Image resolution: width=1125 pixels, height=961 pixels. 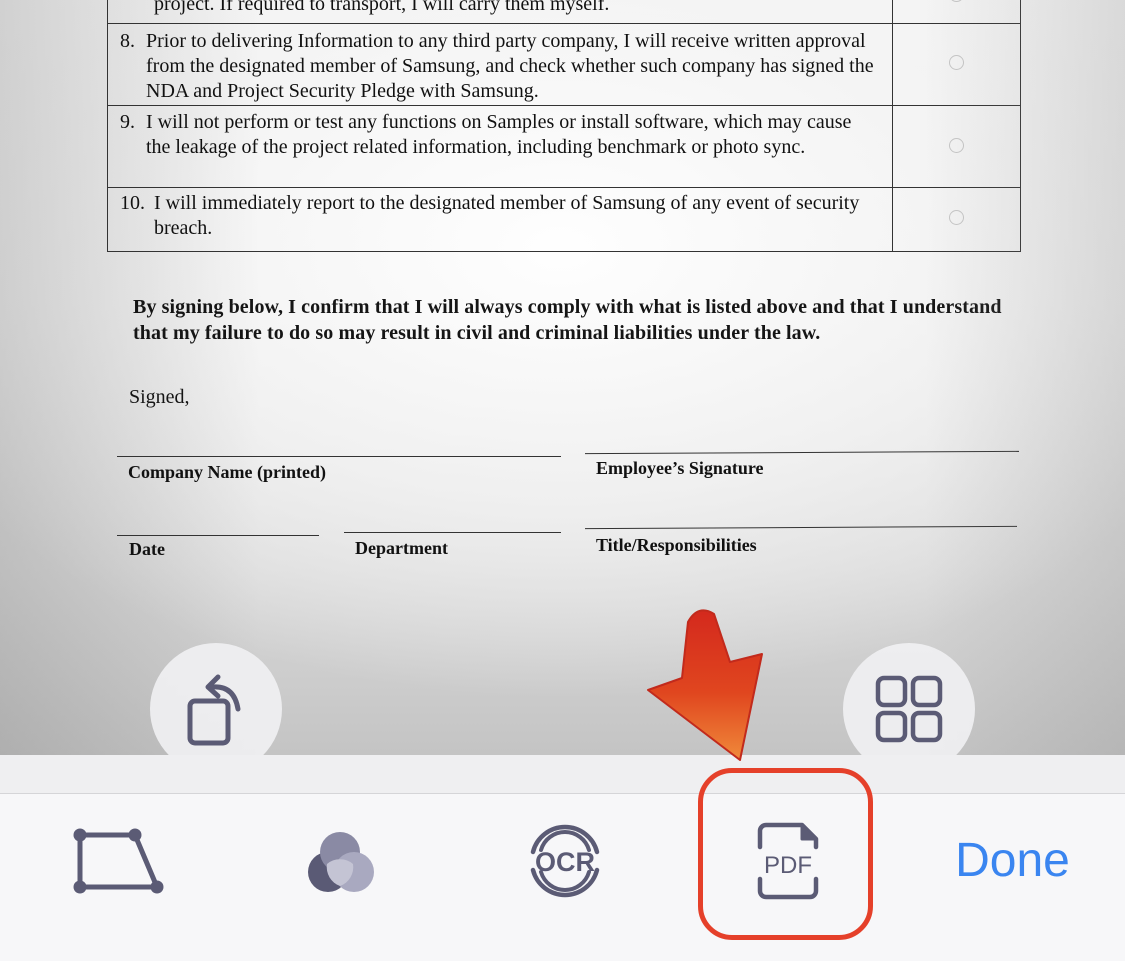 I want to click on crop-button, so click(x=115, y=860).